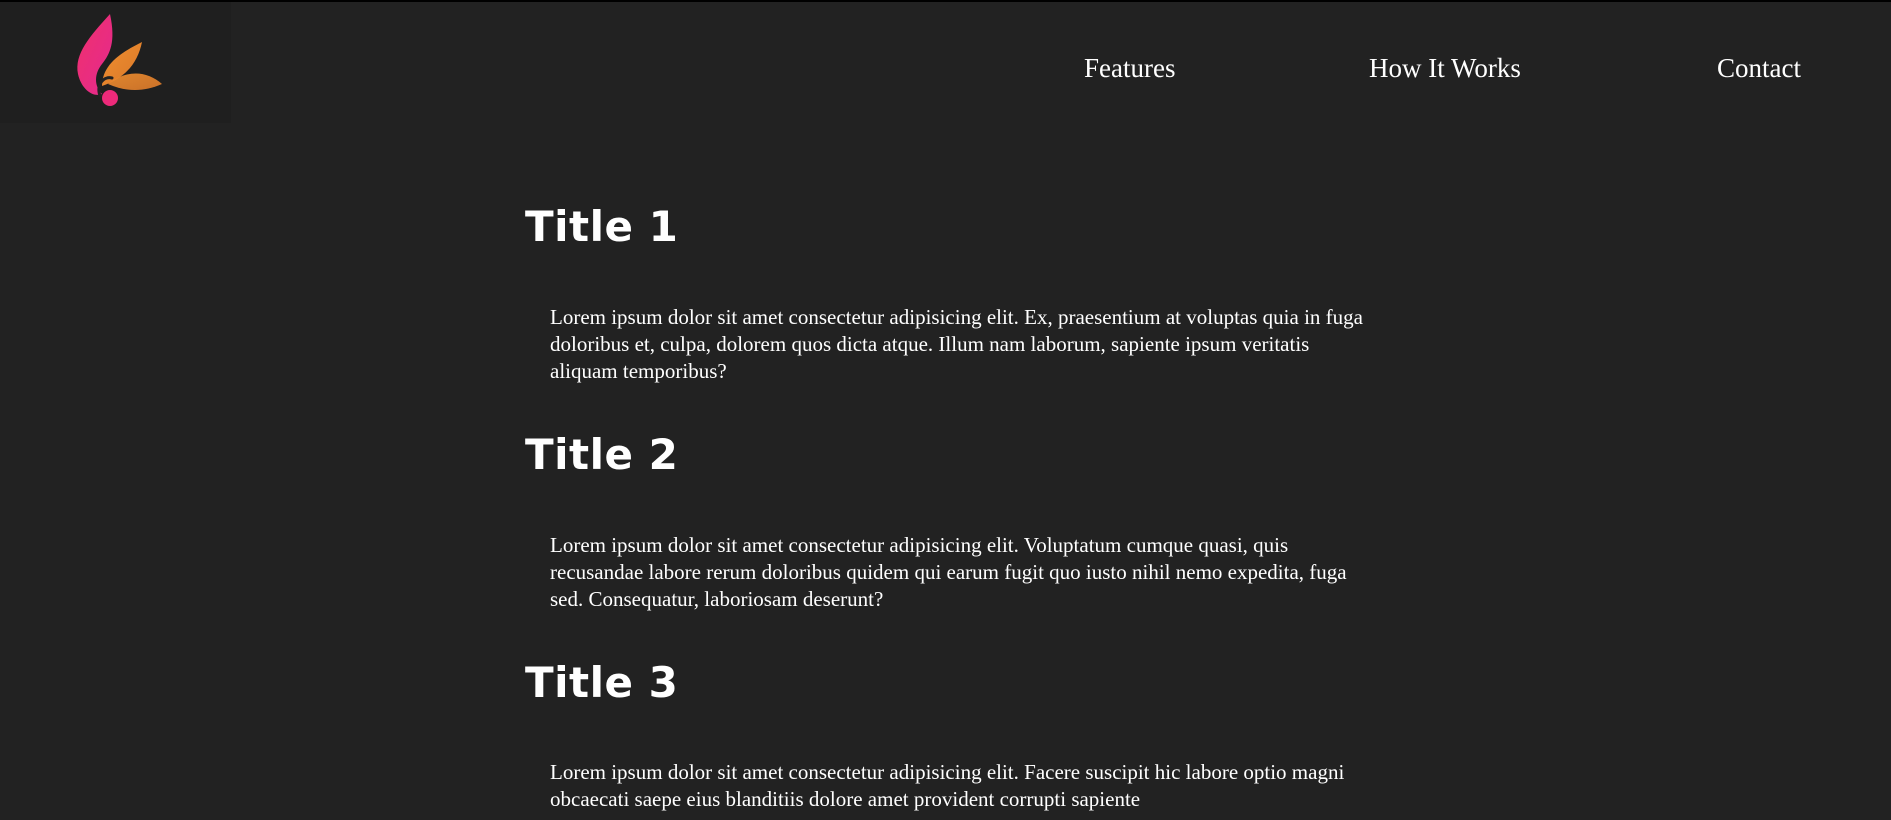 The width and height of the screenshot is (1891, 820). I want to click on nav-link-how-it-works: How It Works, so click(1445, 68).